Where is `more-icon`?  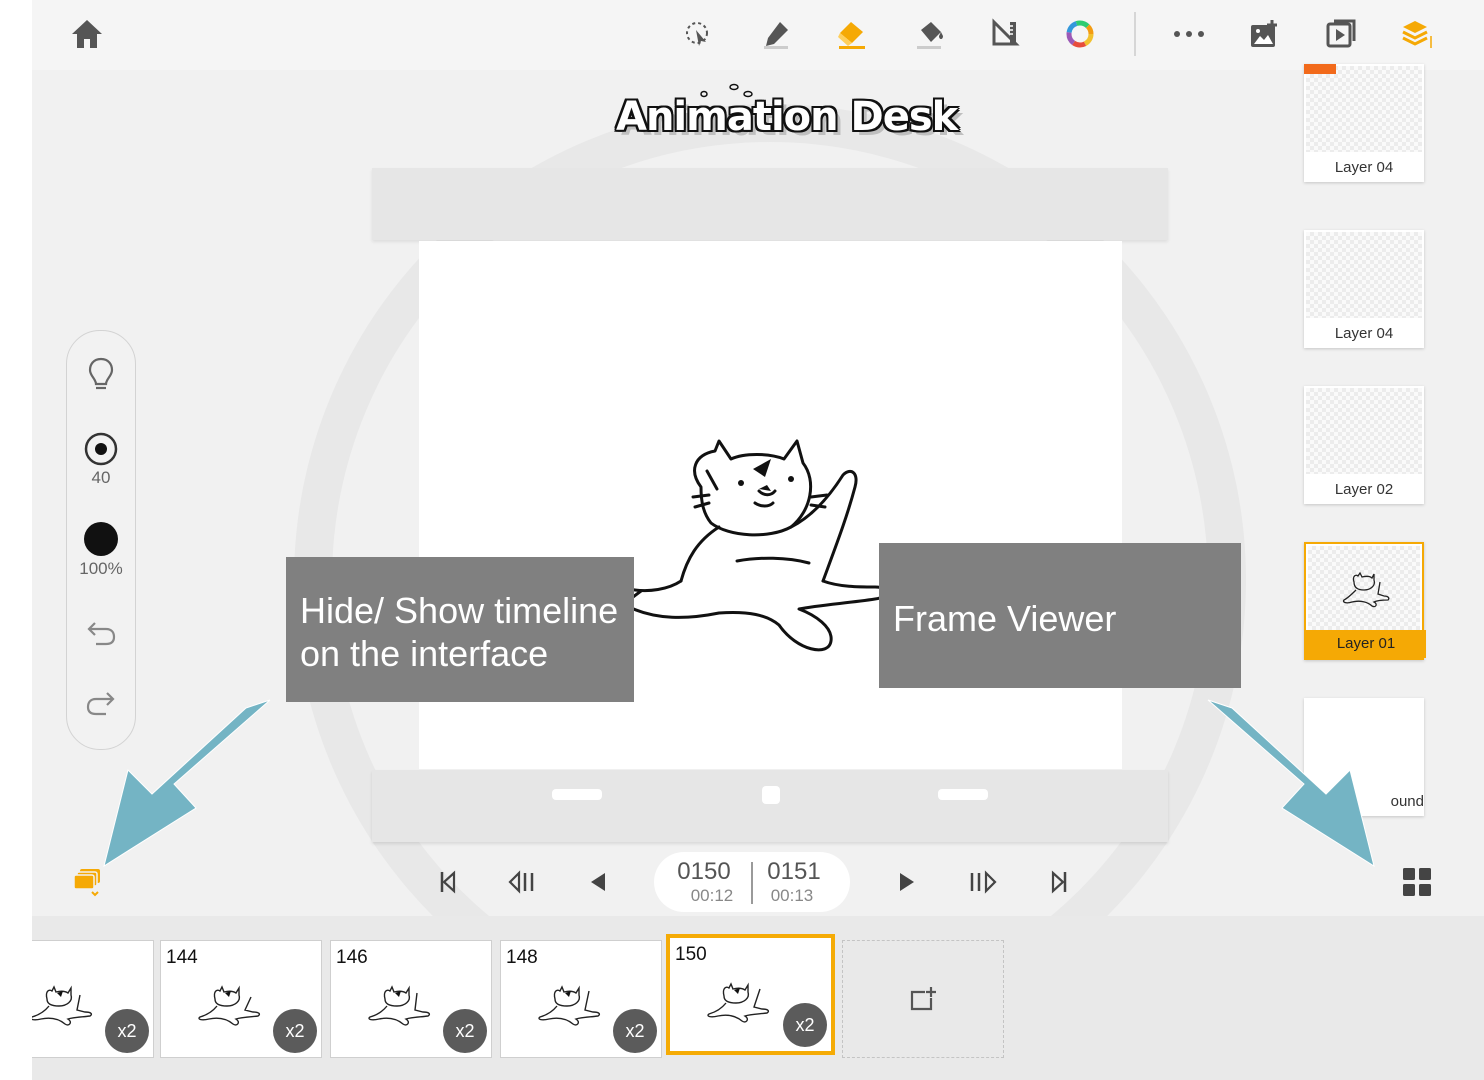
more-icon is located at coordinates (1189, 34).